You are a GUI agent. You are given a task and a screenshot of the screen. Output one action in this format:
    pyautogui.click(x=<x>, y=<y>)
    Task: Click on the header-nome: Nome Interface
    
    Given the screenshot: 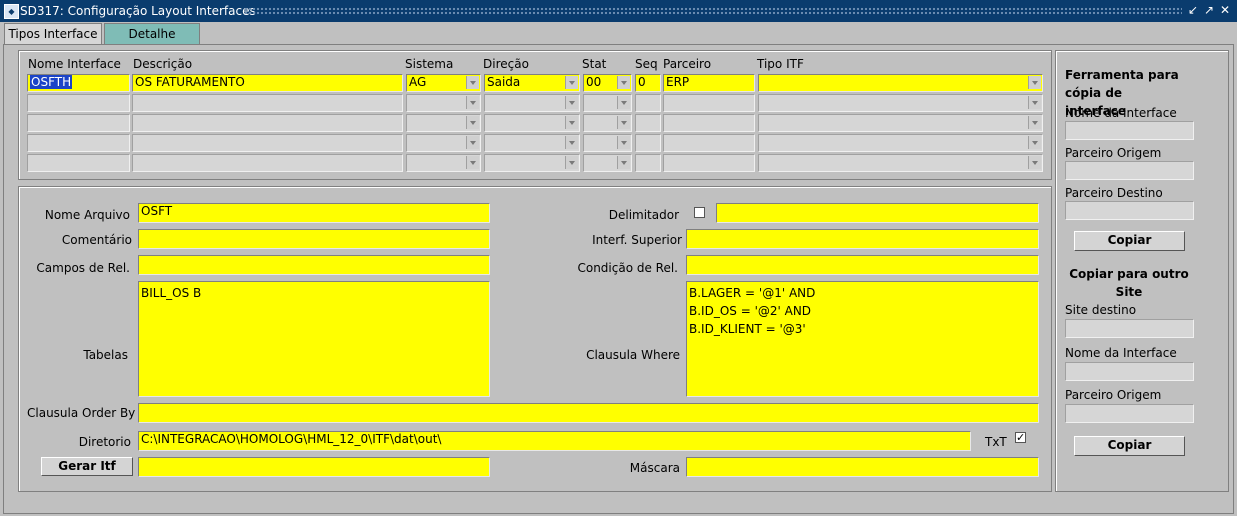 What is the action you would take?
    pyautogui.click(x=74, y=64)
    